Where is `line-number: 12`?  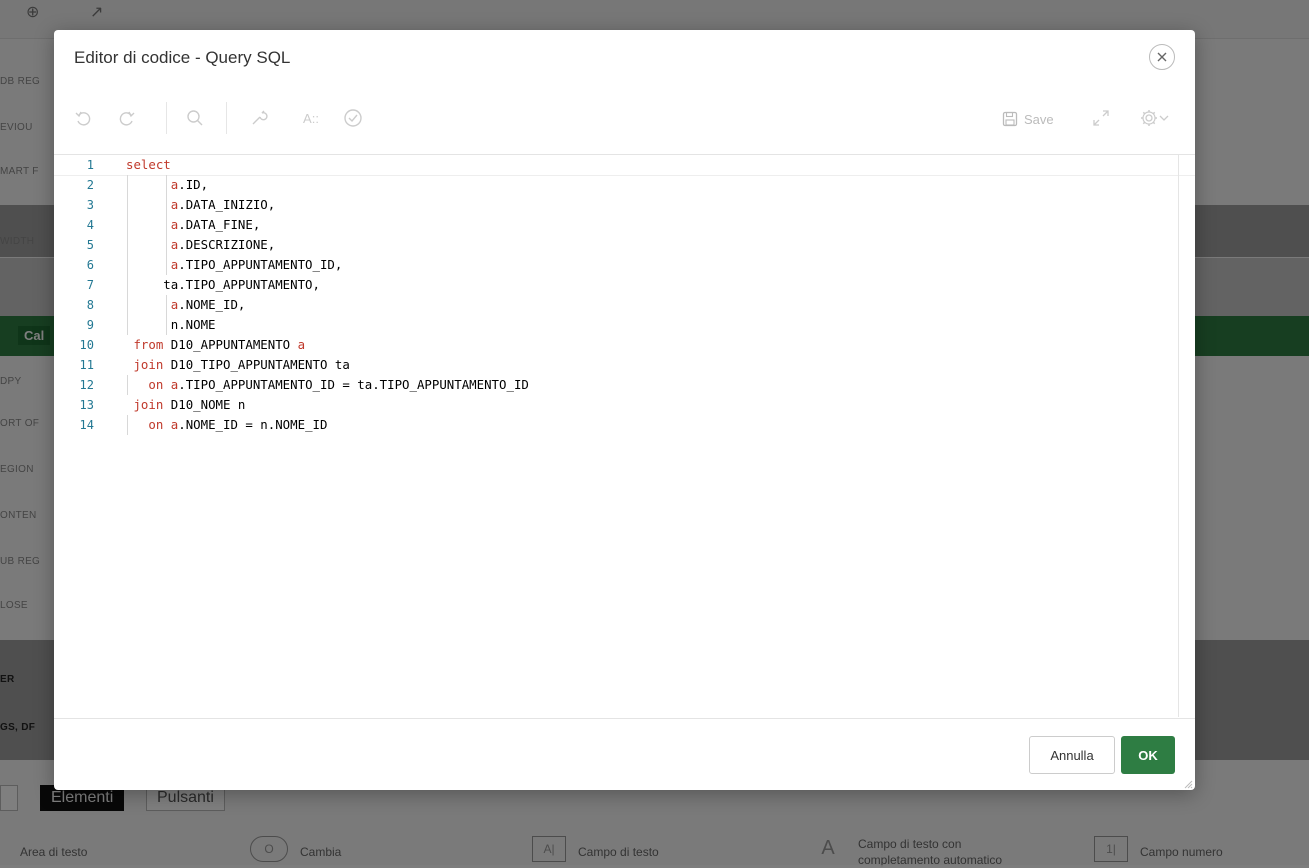
line-number: 12 is located at coordinates (86, 385).